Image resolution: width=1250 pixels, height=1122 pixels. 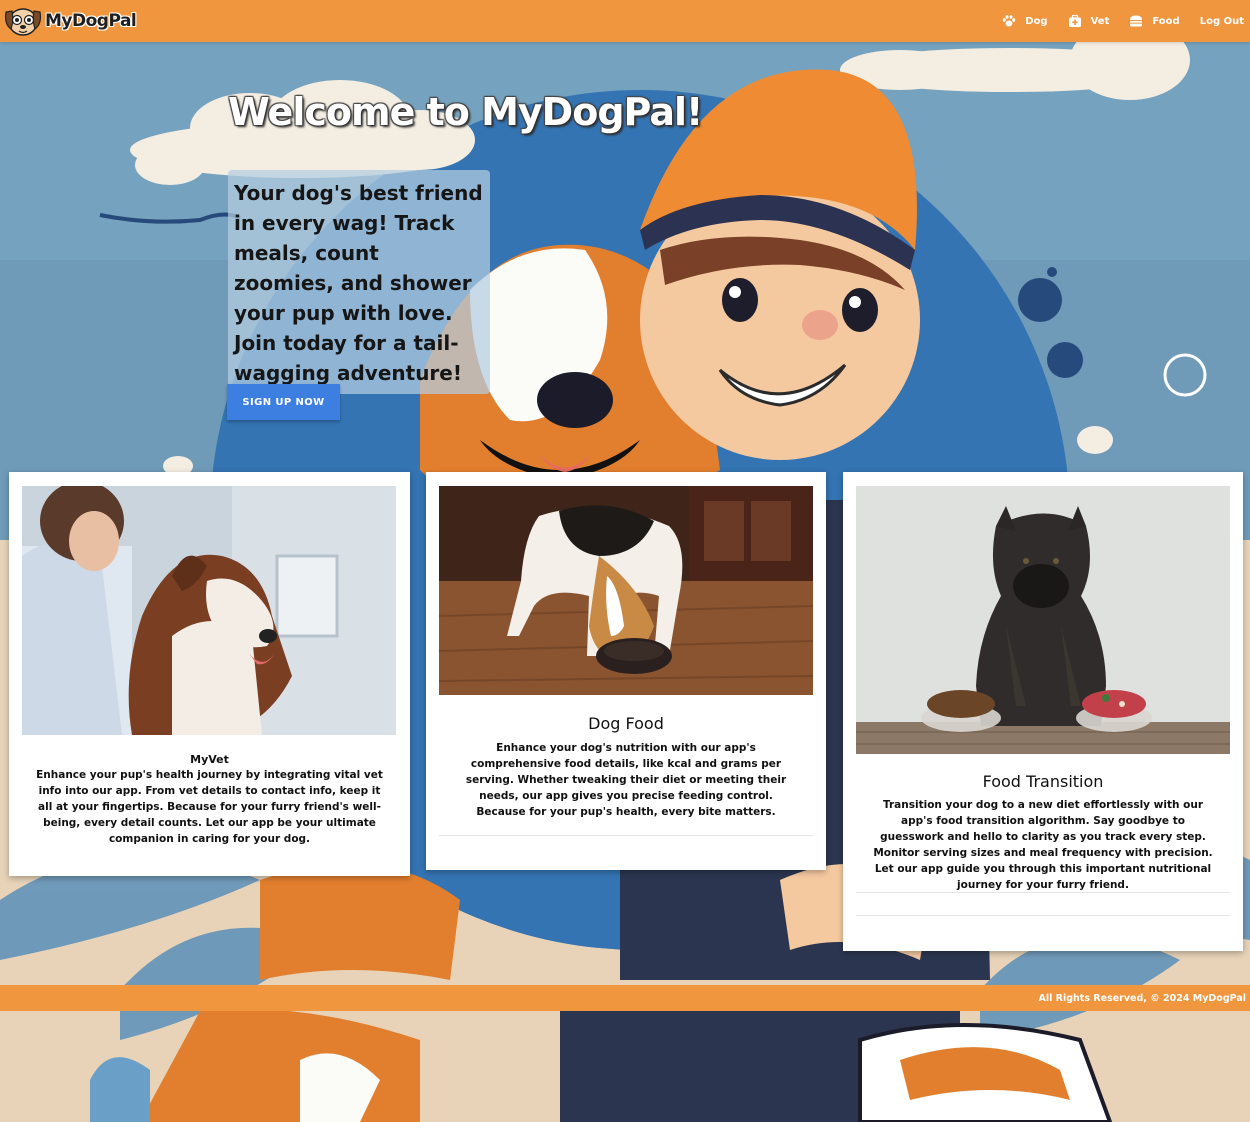 I want to click on footer: All Rights Reserved, © 2024 MyDogPal, so click(x=625, y=998).